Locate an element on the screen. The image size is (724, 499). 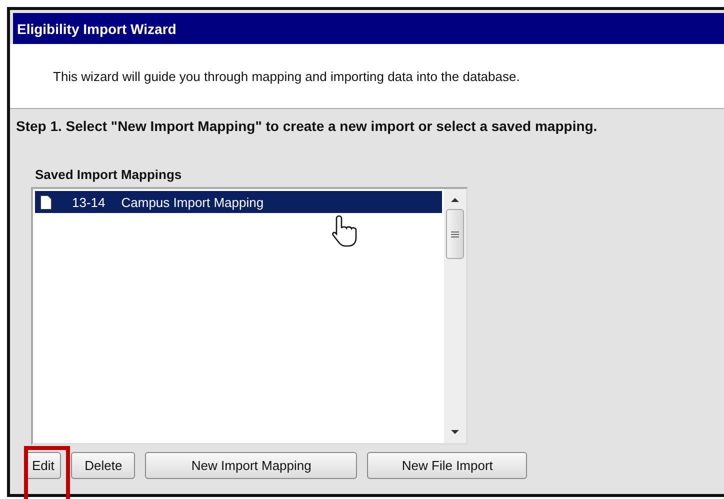
intro-text: This wizard will guide you through mapping and importing data into the database. is located at coordinates (286, 76).